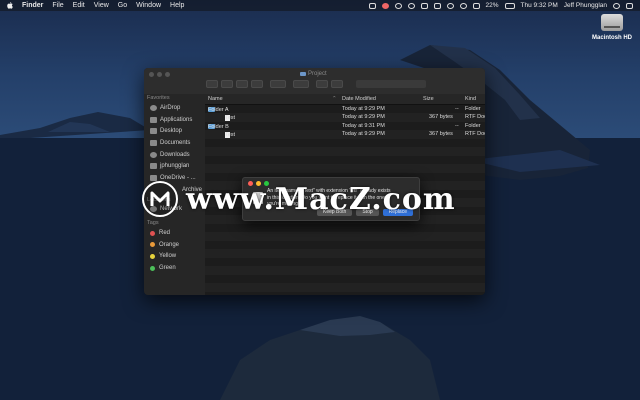 This screenshot has height=400, width=640. I want to click on sidebar-item-desktop: Desktop, so click(174, 131).